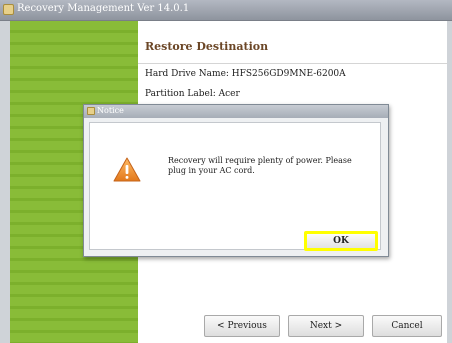 Image resolution: width=452 pixels, height=343 pixels. What do you see at coordinates (8, 9) in the screenshot?
I see `app-icon` at bounding box center [8, 9].